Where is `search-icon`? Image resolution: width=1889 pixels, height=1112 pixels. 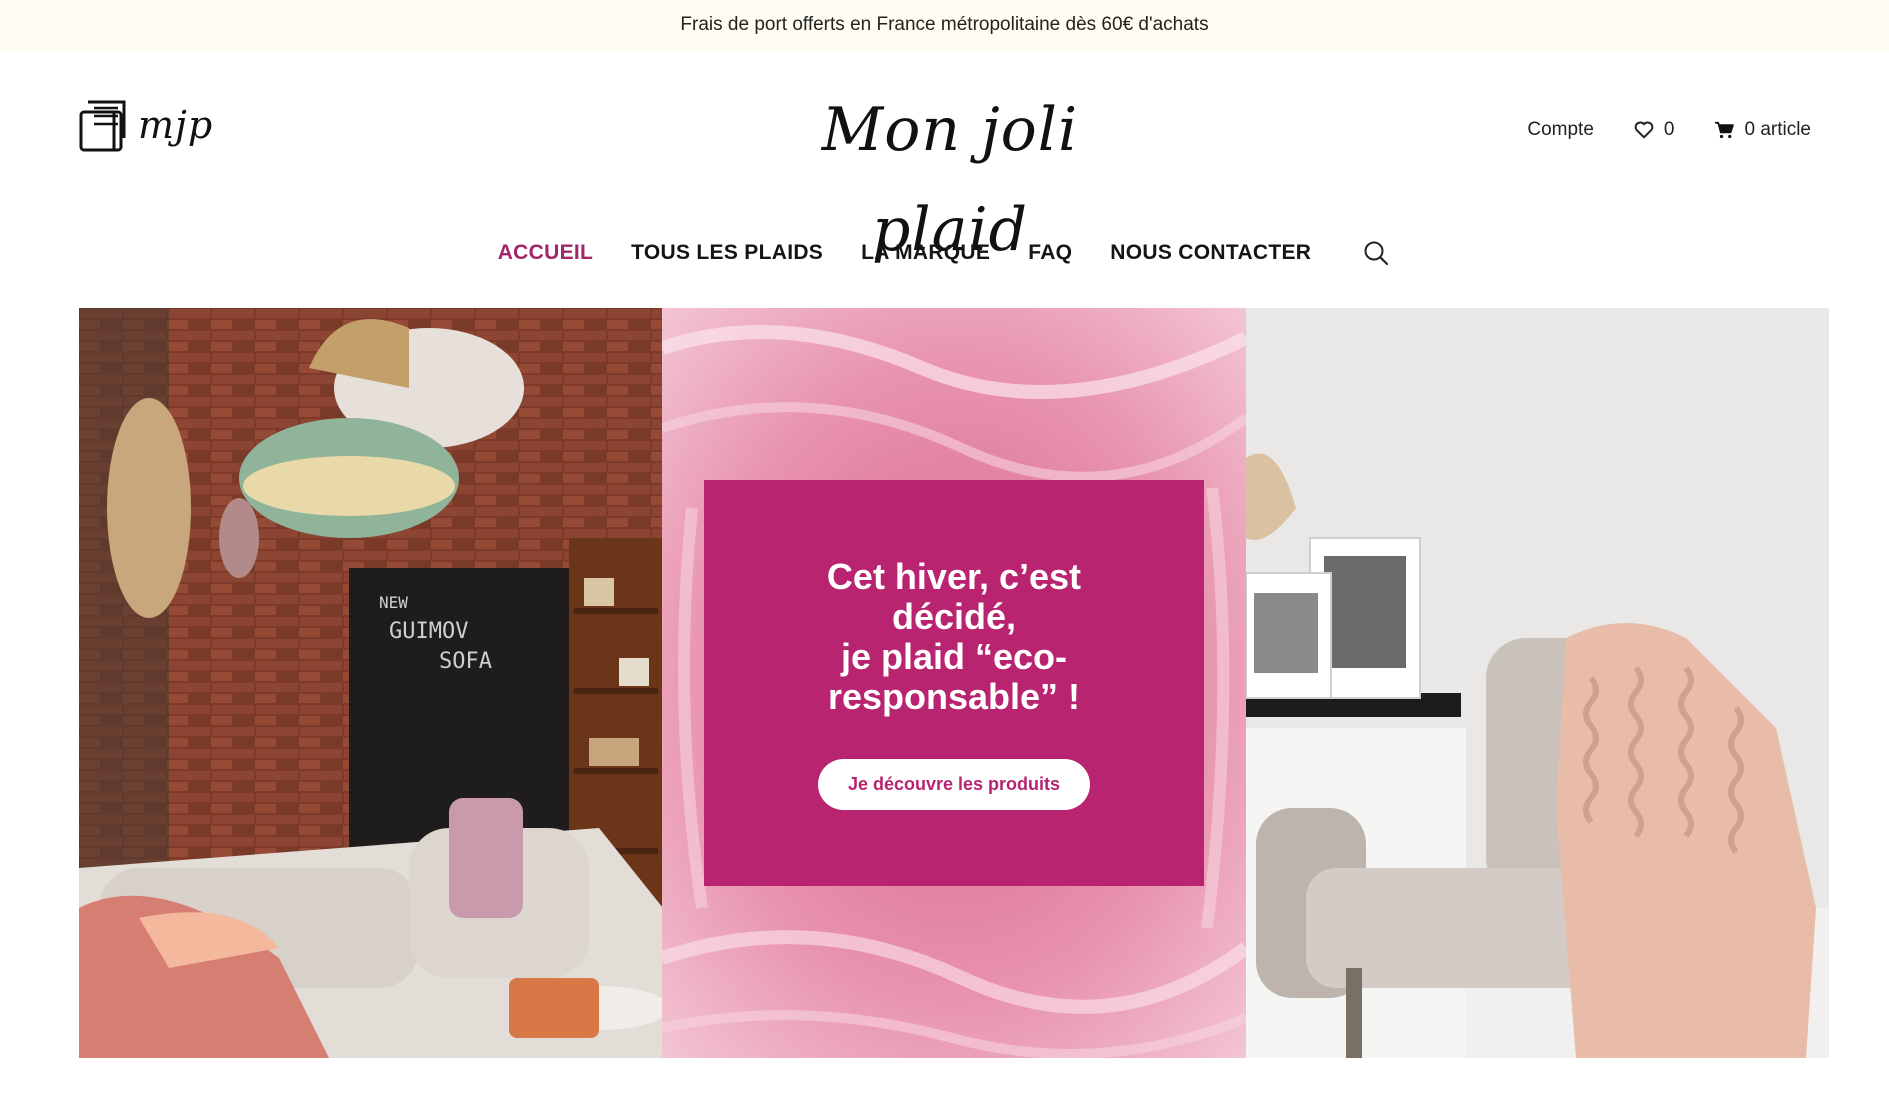
search-icon is located at coordinates (1376, 253).